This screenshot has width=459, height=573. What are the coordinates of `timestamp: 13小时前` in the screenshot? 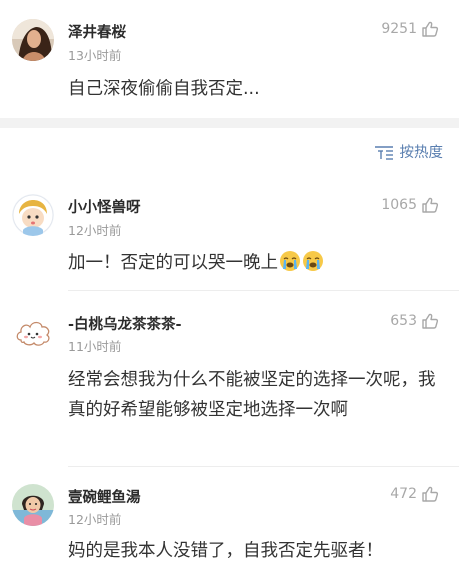 It's located at (95, 55).